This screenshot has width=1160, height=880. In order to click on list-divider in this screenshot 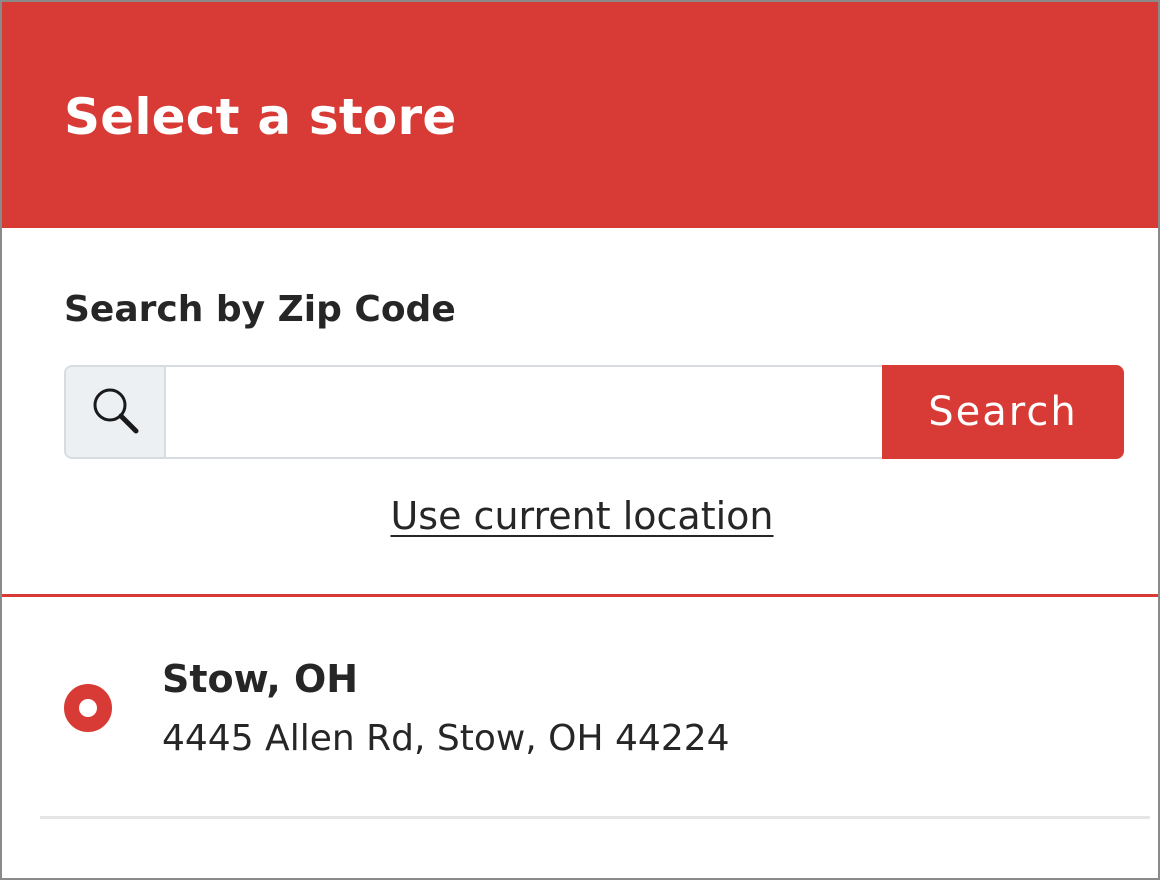, I will do `click(595, 817)`.